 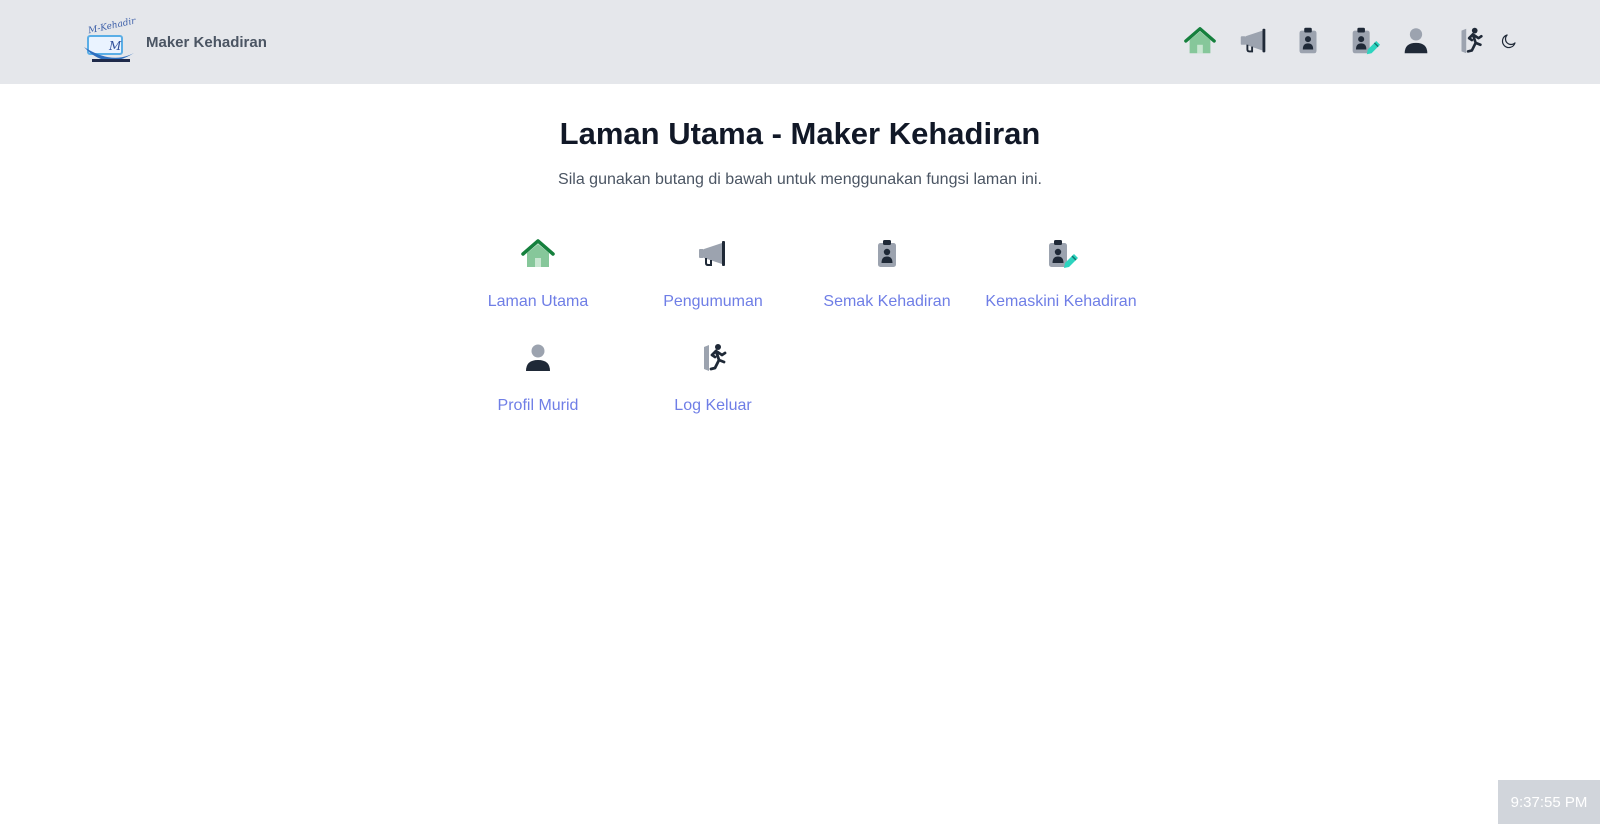 What do you see at coordinates (538, 387) in the screenshot?
I see `menu-item-profile: Profil Murid` at bounding box center [538, 387].